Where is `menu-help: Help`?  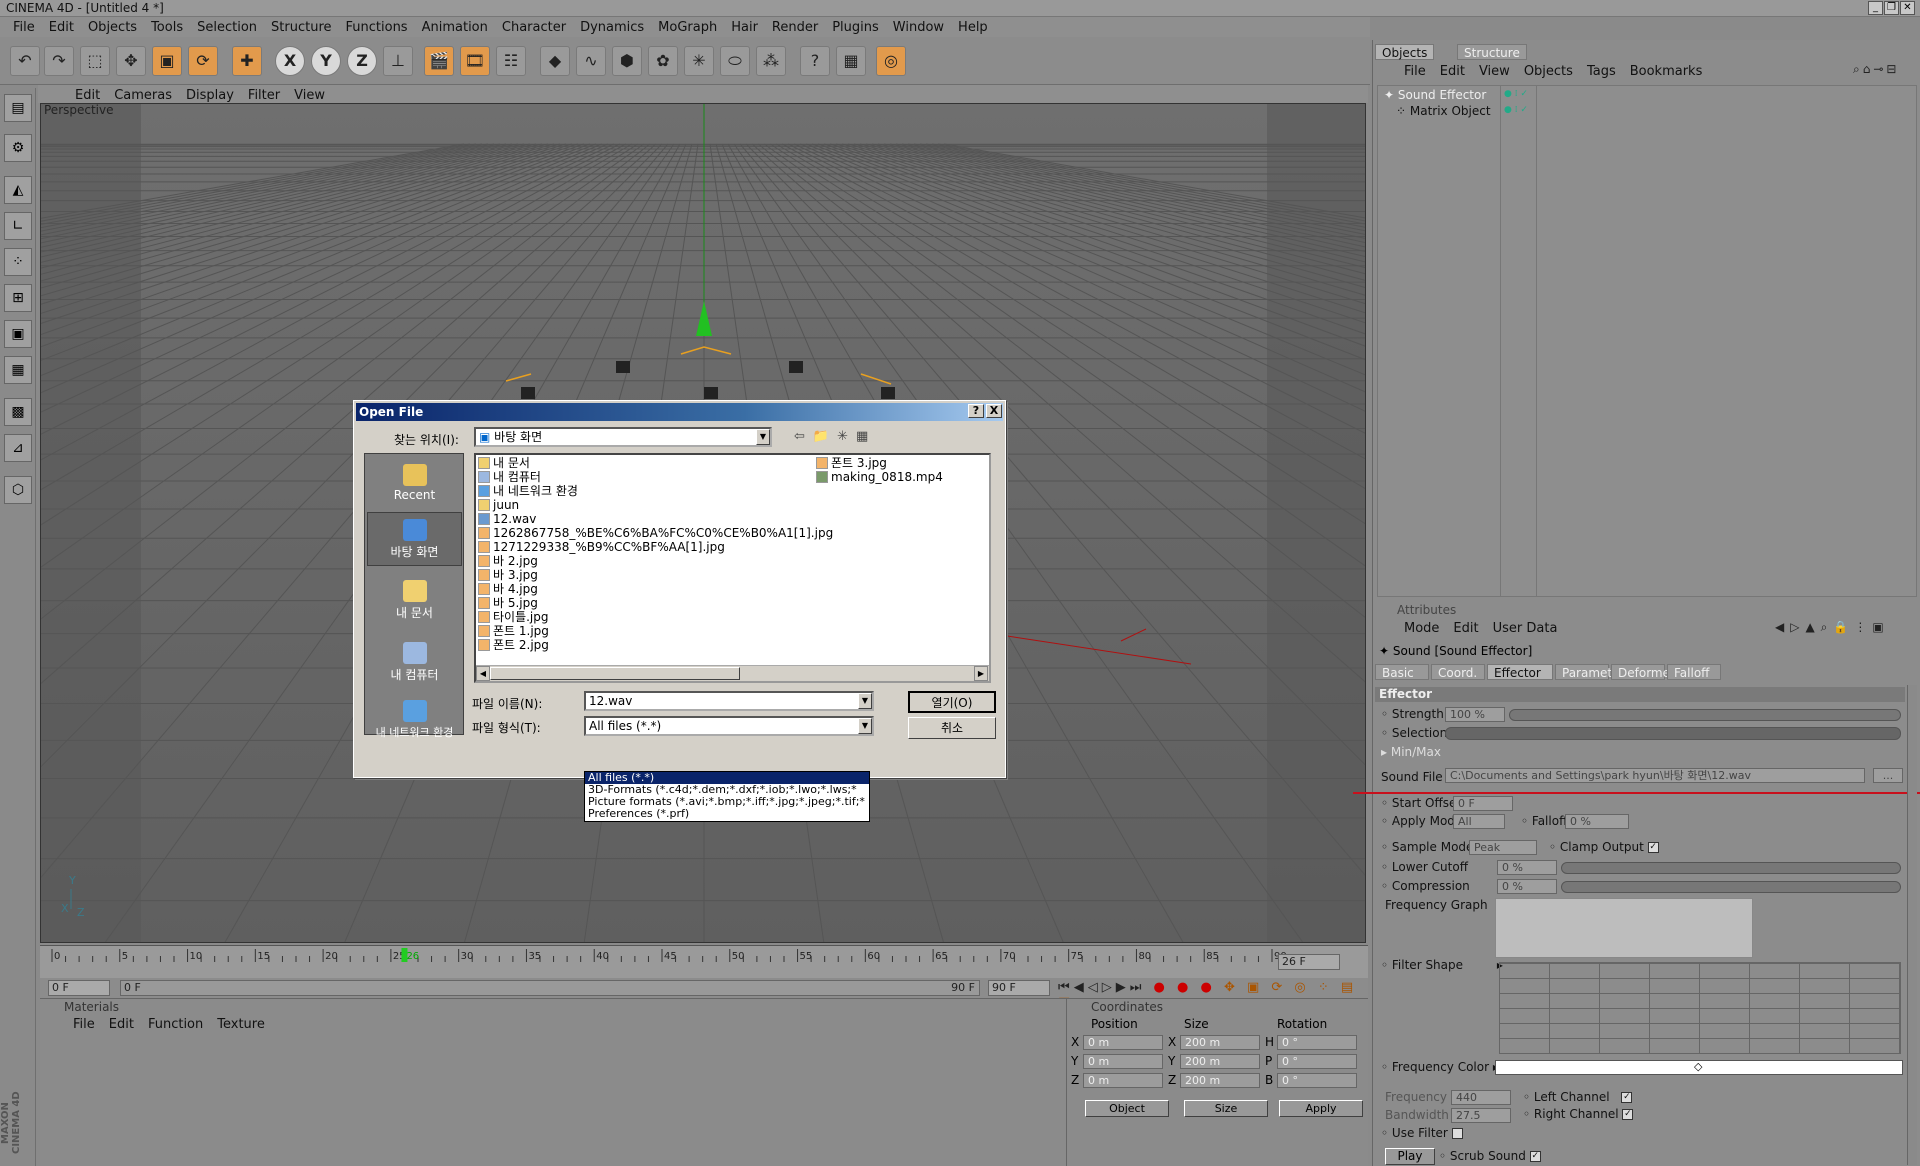
menu-help: Help is located at coordinates (973, 27).